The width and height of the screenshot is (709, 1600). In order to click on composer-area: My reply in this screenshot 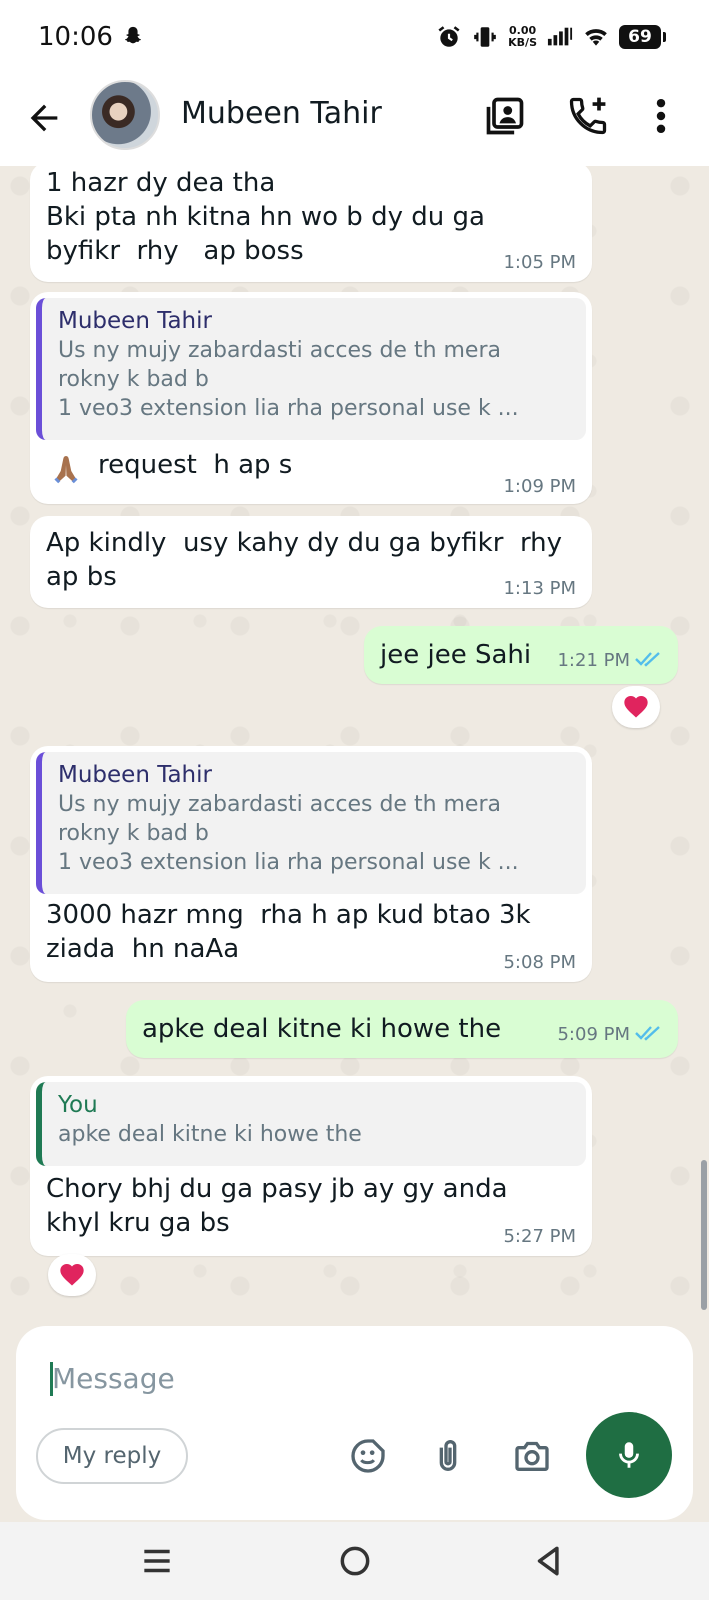, I will do `click(354, 1424)`.